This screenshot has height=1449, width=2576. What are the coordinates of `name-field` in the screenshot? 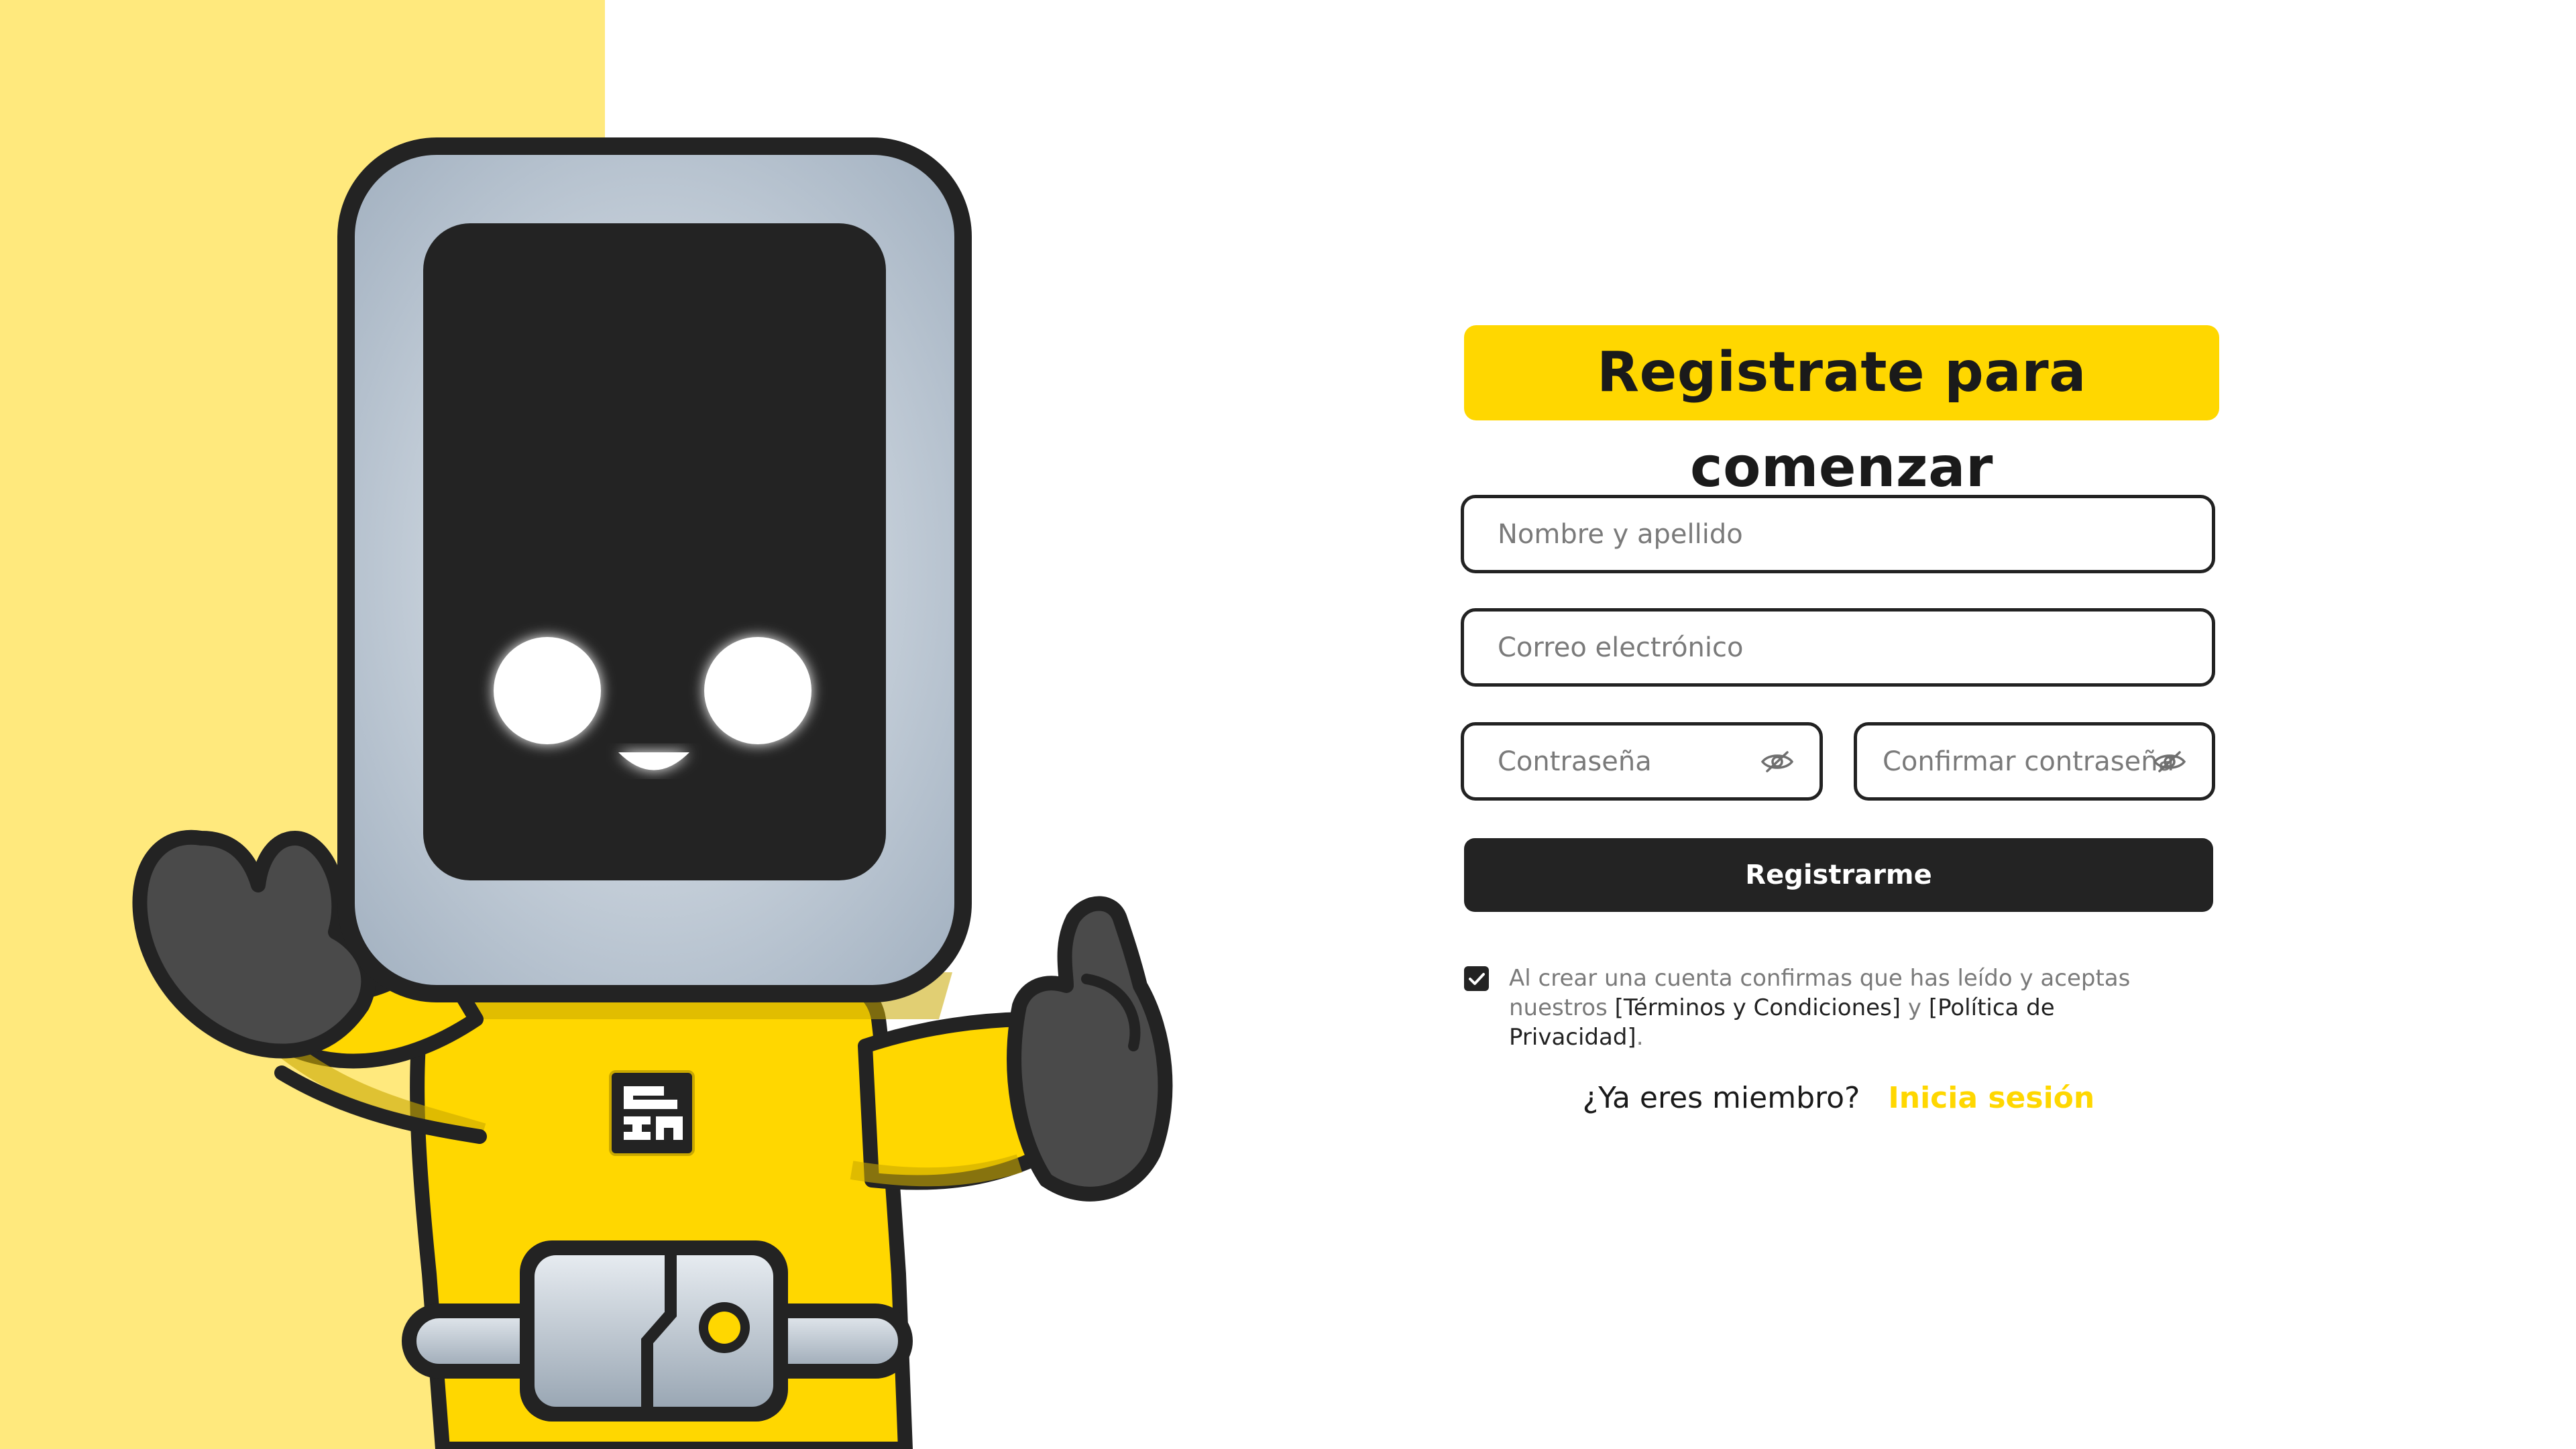 It's located at (1838, 534).